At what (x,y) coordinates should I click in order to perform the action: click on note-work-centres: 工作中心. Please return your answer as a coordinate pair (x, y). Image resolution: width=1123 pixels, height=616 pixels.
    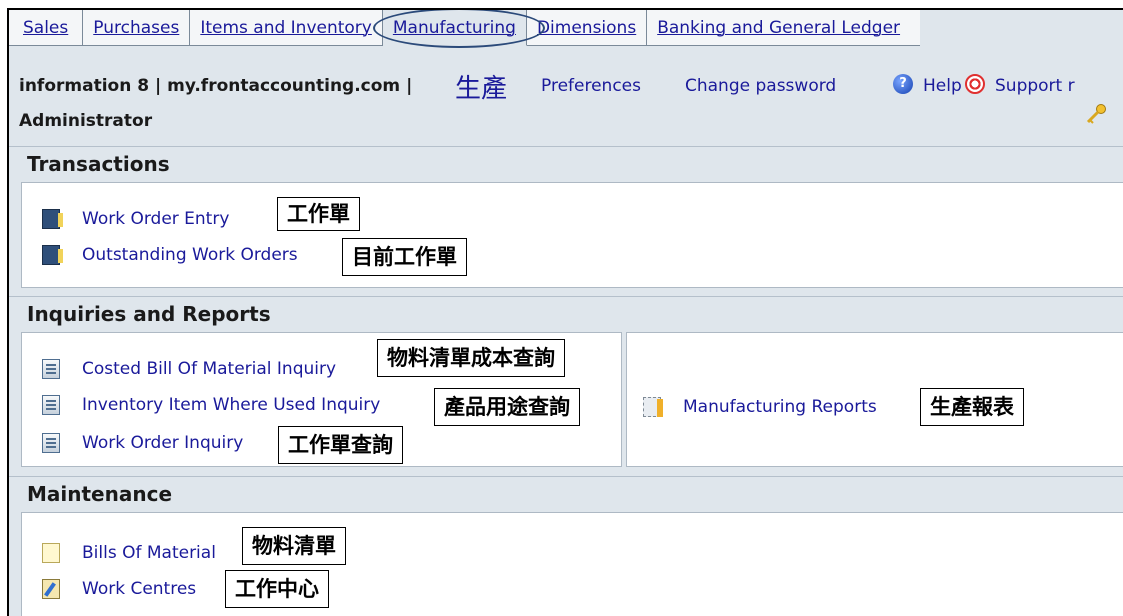
    Looking at the image, I should click on (277, 589).